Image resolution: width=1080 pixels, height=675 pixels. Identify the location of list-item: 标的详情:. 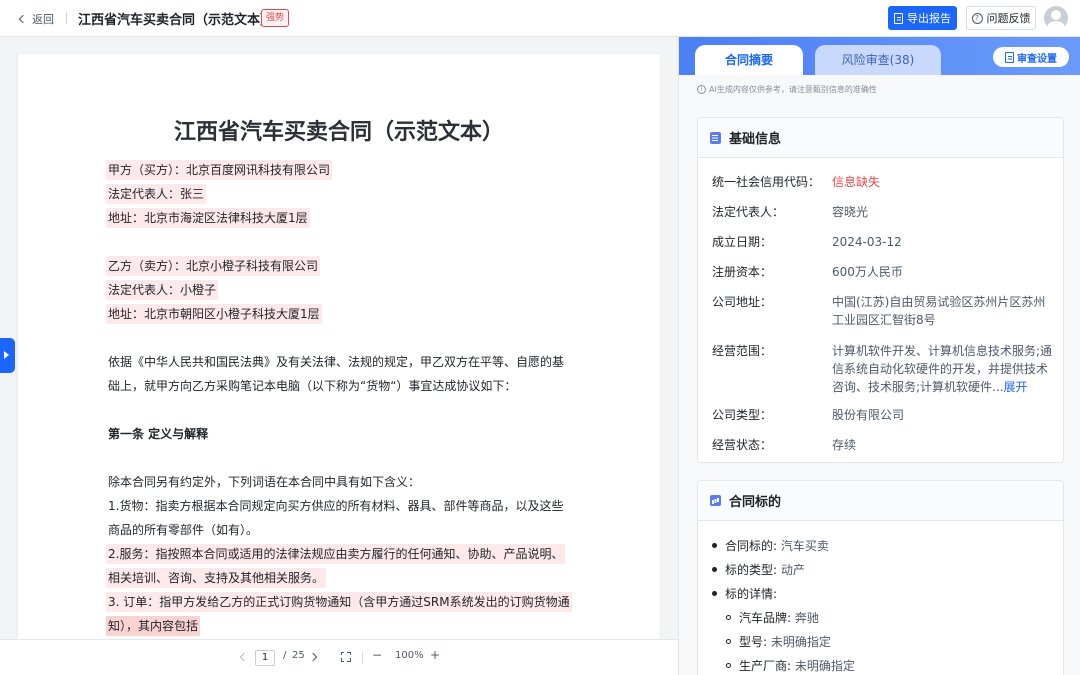
(744, 594).